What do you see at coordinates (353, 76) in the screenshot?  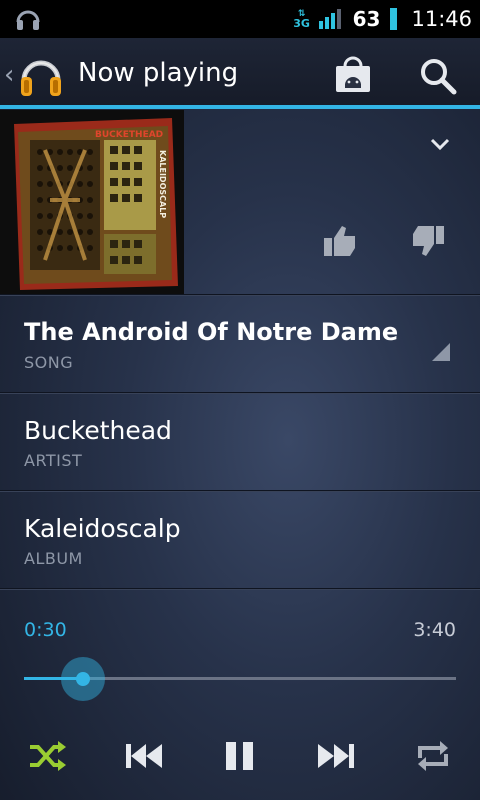 I see `shop-icon` at bounding box center [353, 76].